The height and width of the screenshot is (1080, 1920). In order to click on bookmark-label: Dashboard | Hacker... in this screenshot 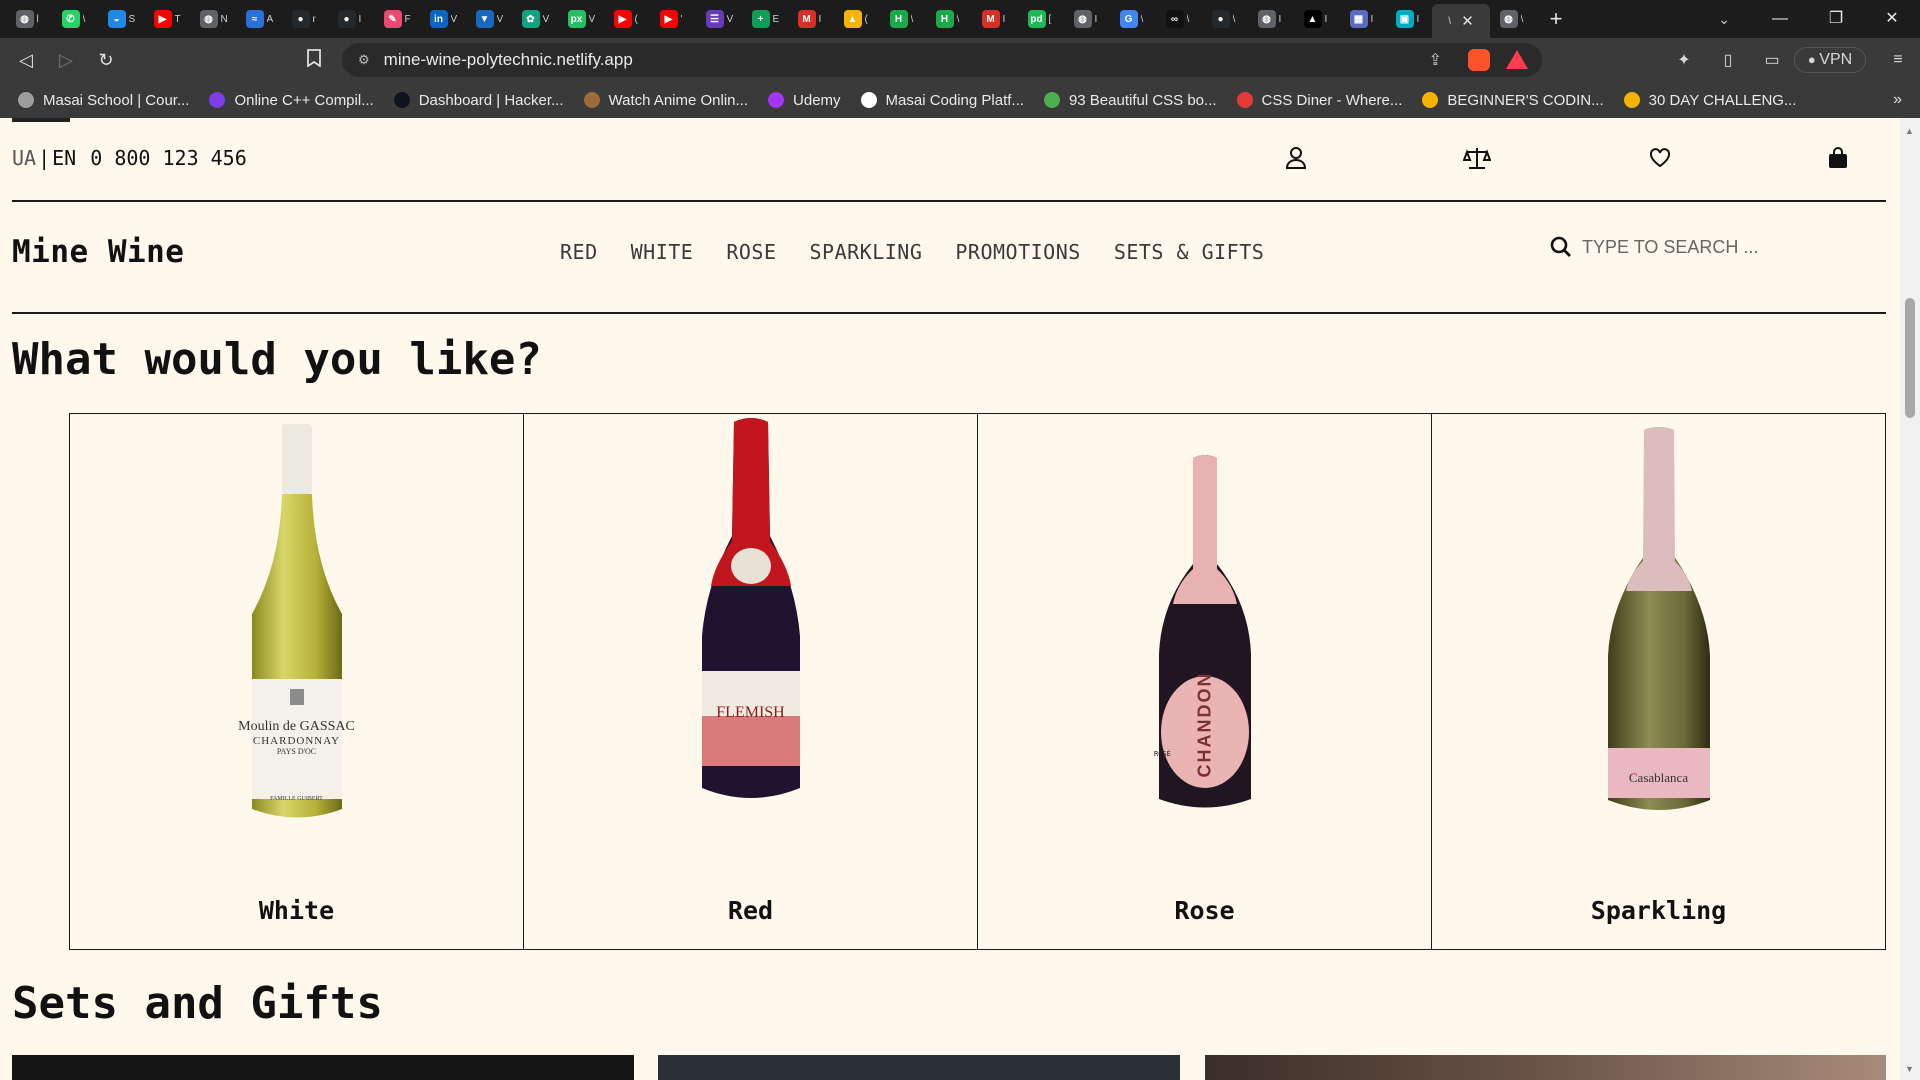, I will do `click(491, 100)`.